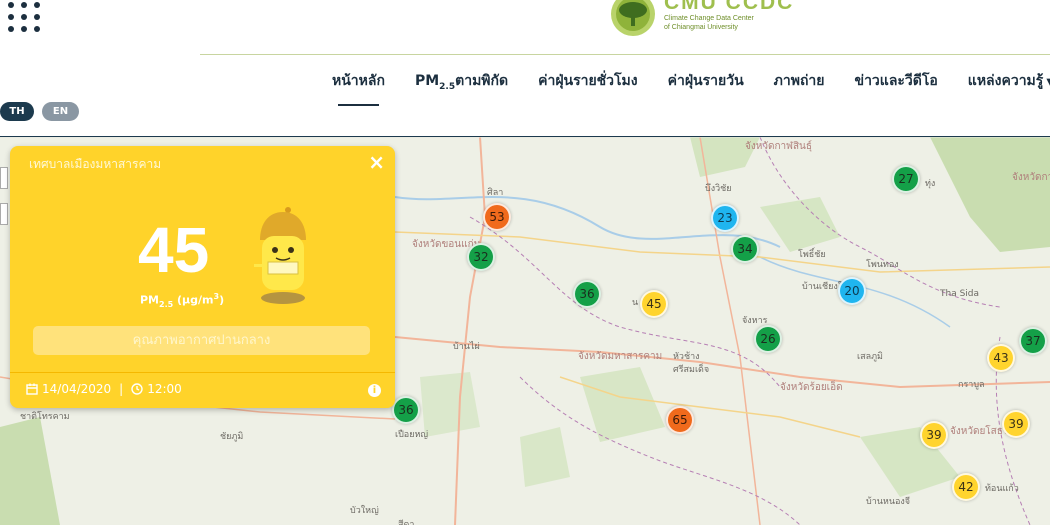 This screenshot has width=1050, height=525. What do you see at coordinates (166, 304) in the screenshot?
I see `unit-sub: 2.5` at bounding box center [166, 304].